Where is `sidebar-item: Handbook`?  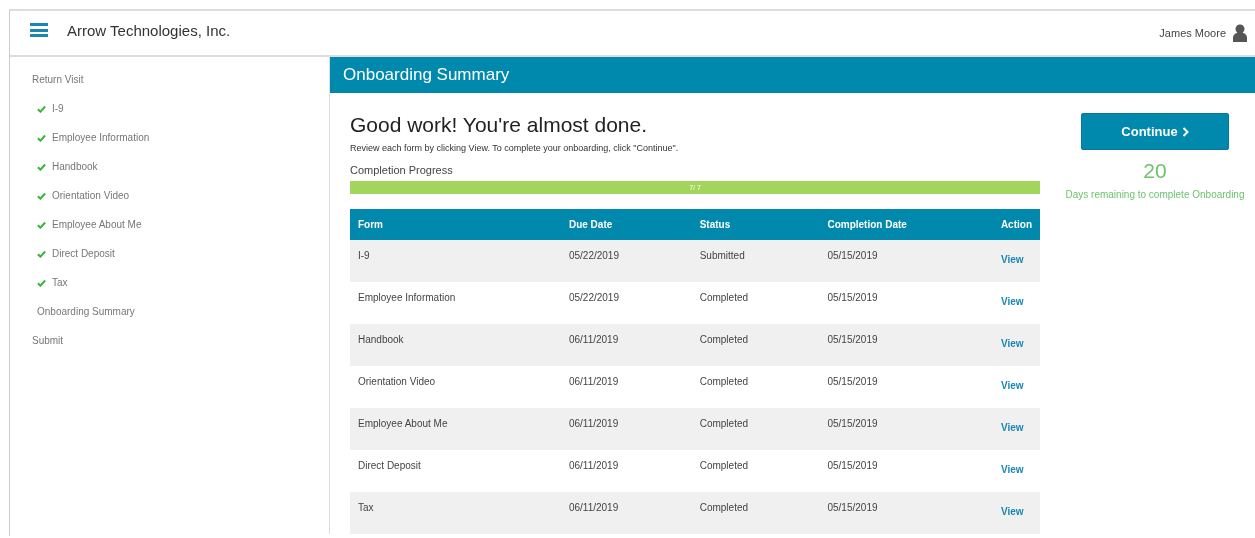
sidebar-item: Handbook is located at coordinates (75, 166).